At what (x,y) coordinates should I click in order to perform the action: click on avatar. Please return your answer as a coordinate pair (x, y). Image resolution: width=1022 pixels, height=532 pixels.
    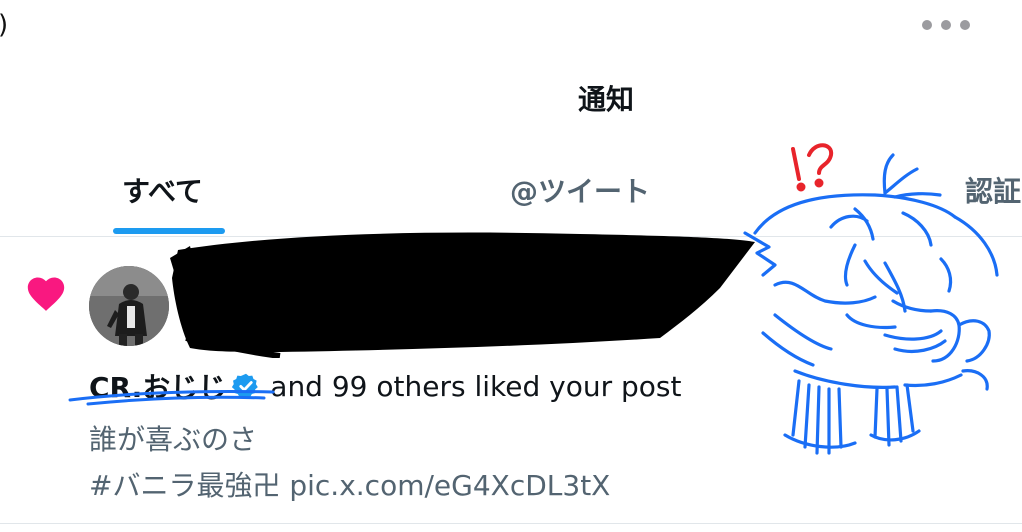
    Looking at the image, I should click on (129, 306).